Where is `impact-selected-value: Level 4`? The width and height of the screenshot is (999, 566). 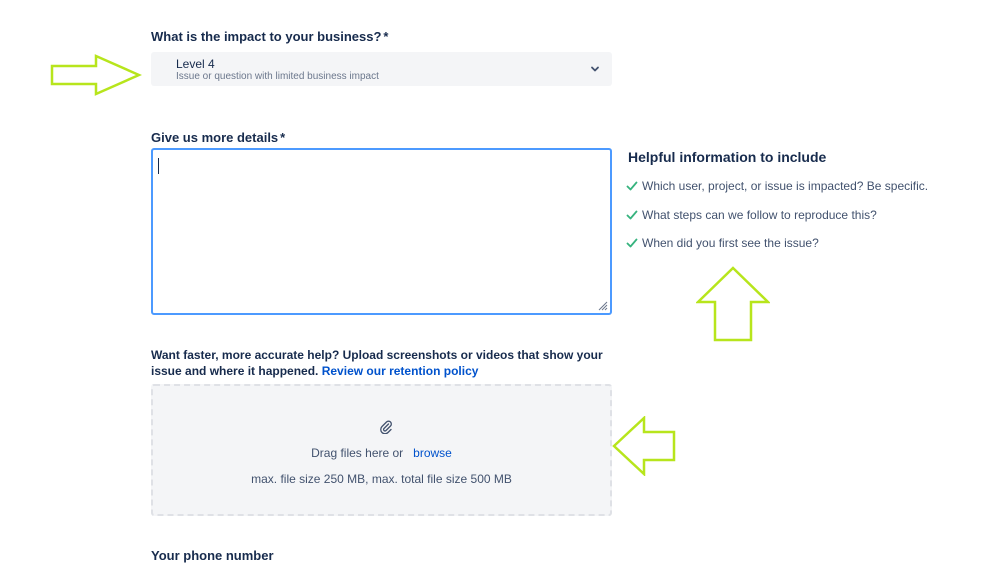 impact-selected-value: Level 4 is located at coordinates (195, 64).